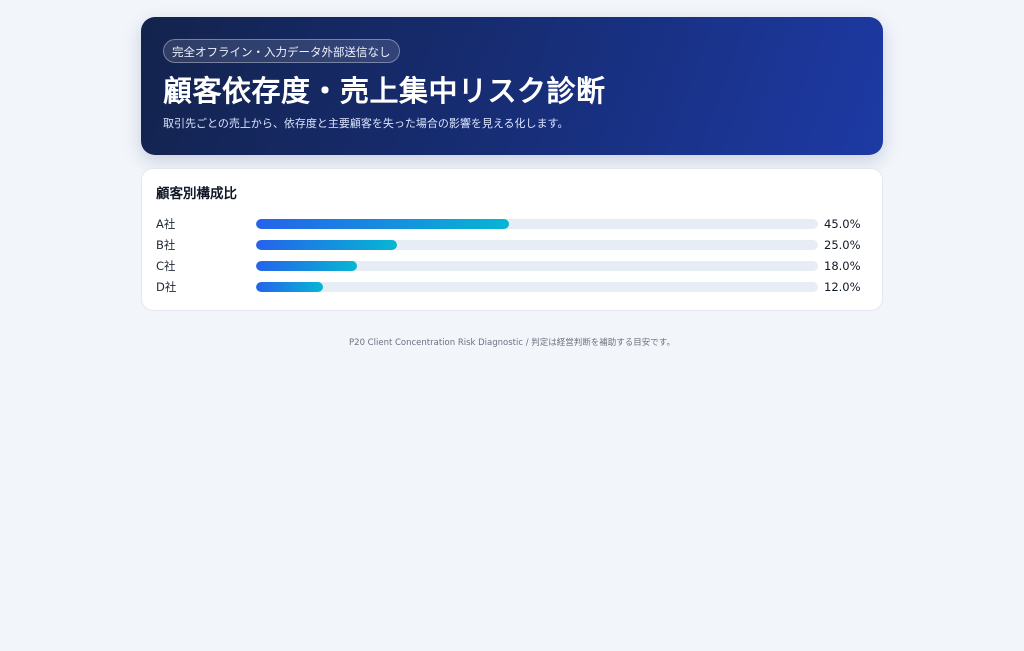 This screenshot has width=1024, height=651. I want to click on page-title: 顧客依存度・売上集中リスク診断, so click(384, 91).